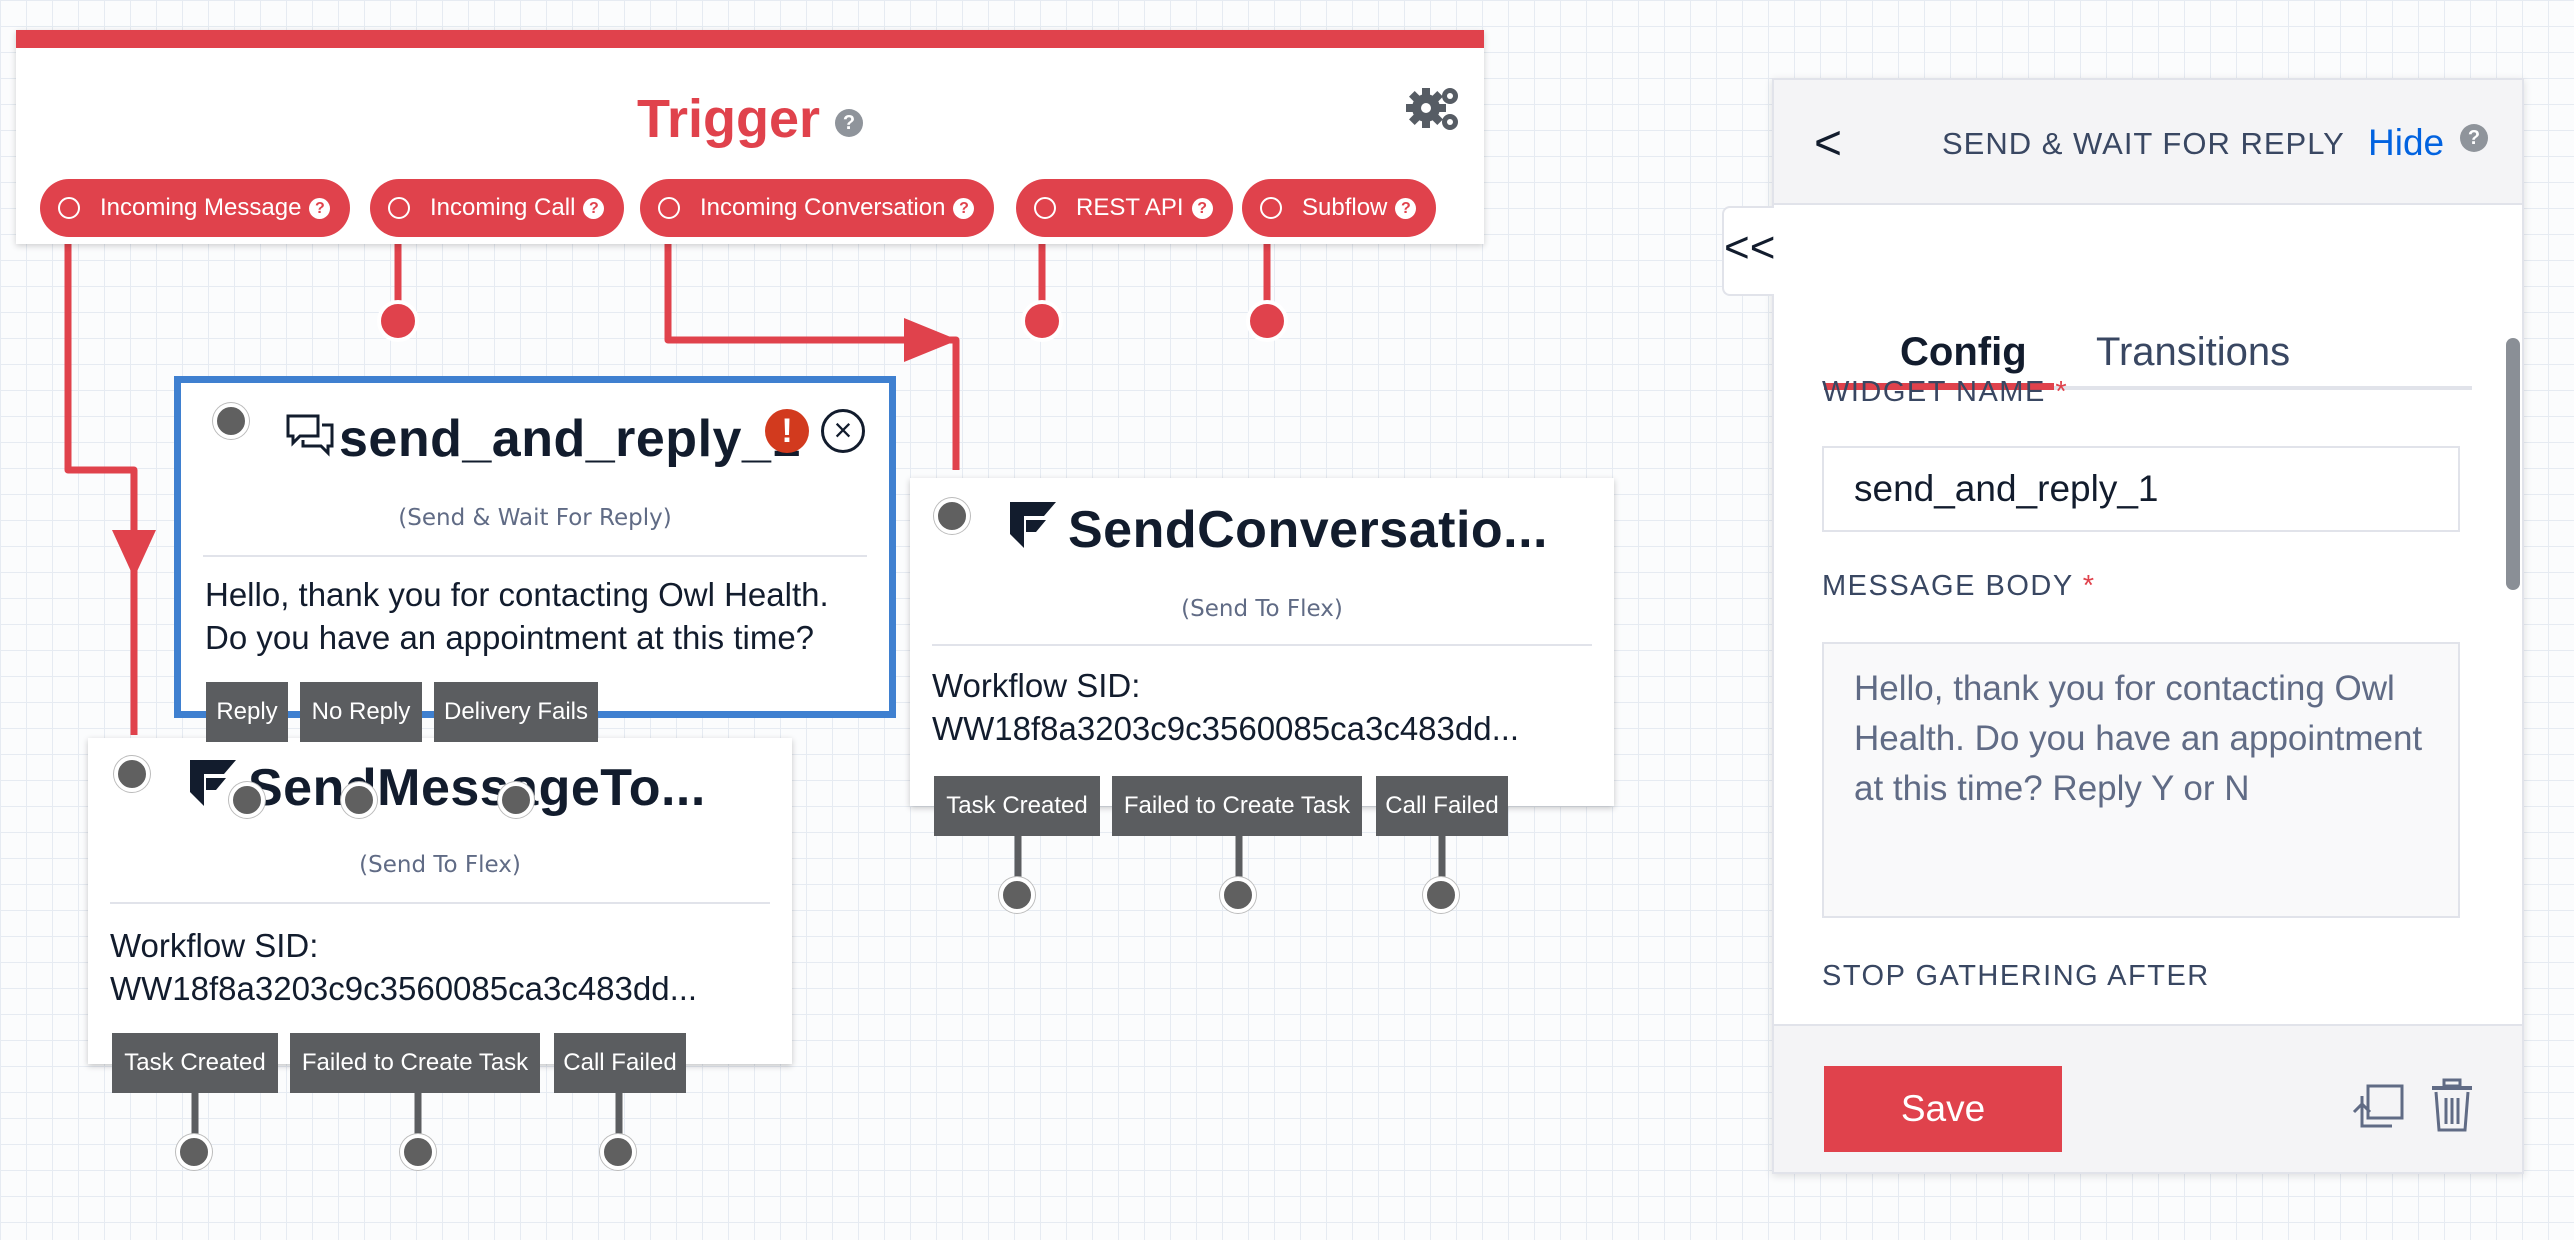 Image resolution: width=2574 pixels, height=1240 pixels. What do you see at coordinates (516, 800) in the screenshot?
I see `output-port-delivery-fails` at bounding box center [516, 800].